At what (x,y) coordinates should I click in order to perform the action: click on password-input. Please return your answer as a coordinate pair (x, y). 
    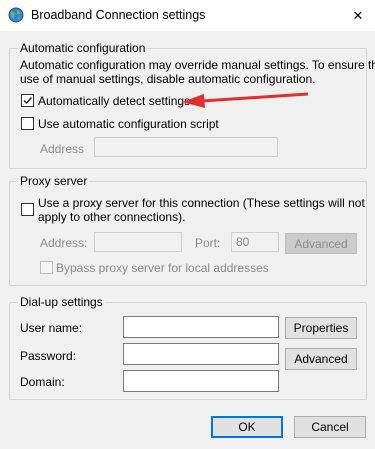
    Looking at the image, I should click on (201, 354).